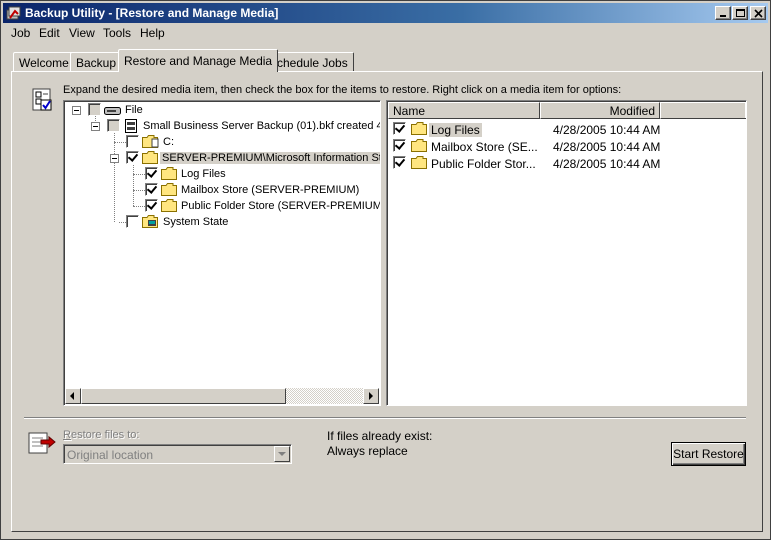 This screenshot has height=540, width=771. I want to click on public-folder-checkbox, so click(151, 205).